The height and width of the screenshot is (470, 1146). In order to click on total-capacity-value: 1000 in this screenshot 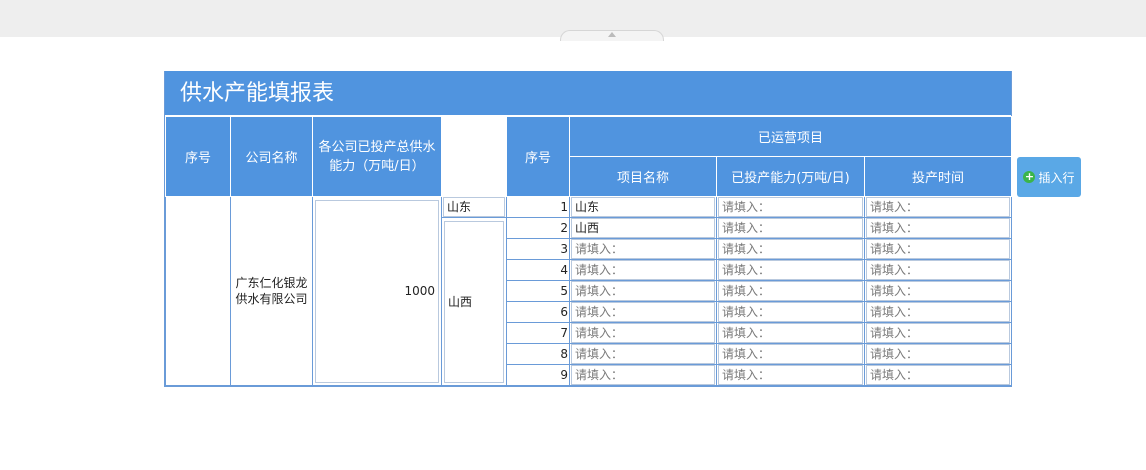, I will do `click(419, 291)`.